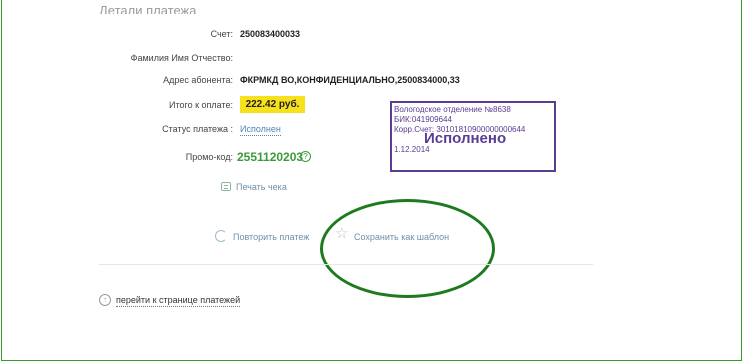 The height and width of the screenshot is (363, 745). What do you see at coordinates (407, 248) in the screenshot?
I see `annotation-ellipse` at bounding box center [407, 248].